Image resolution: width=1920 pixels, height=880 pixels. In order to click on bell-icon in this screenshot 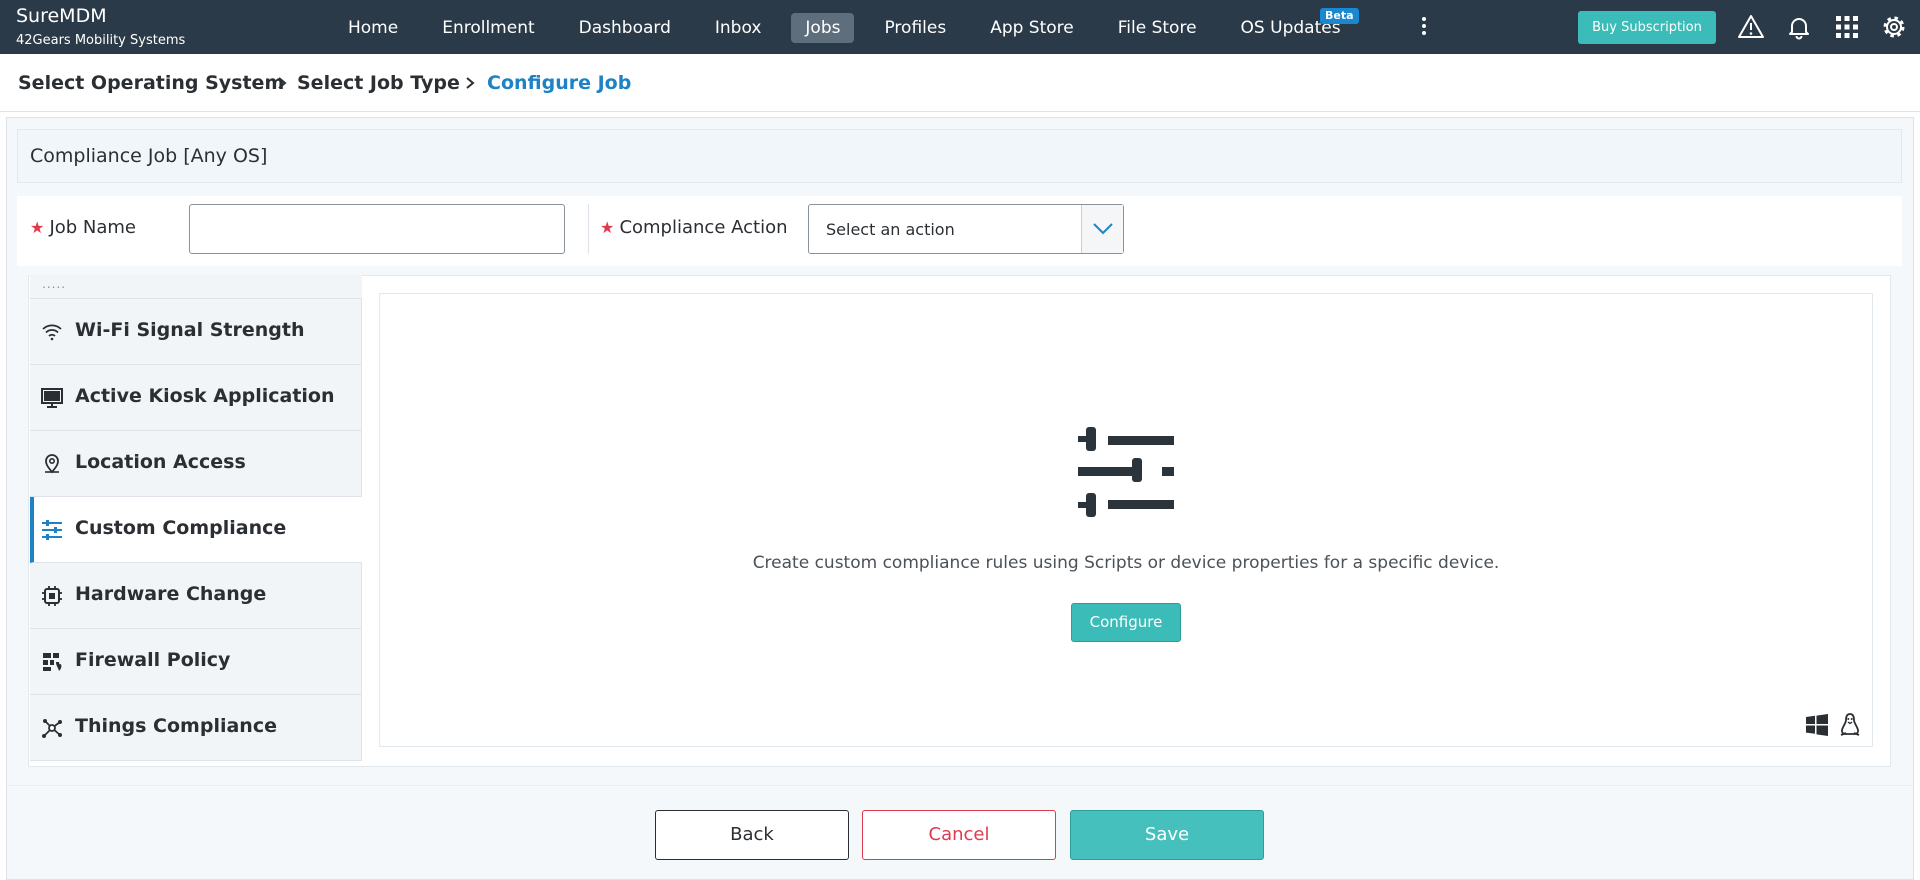, I will do `click(1799, 27)`.